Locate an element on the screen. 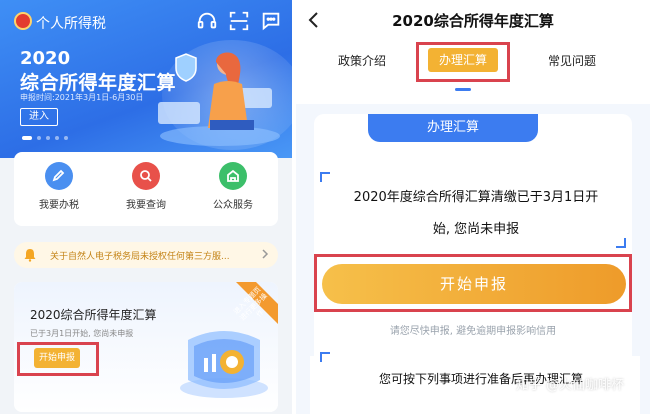 This screenshot has height=414, width=650. hero-year: 2020 is located at coordinates (45, 58).